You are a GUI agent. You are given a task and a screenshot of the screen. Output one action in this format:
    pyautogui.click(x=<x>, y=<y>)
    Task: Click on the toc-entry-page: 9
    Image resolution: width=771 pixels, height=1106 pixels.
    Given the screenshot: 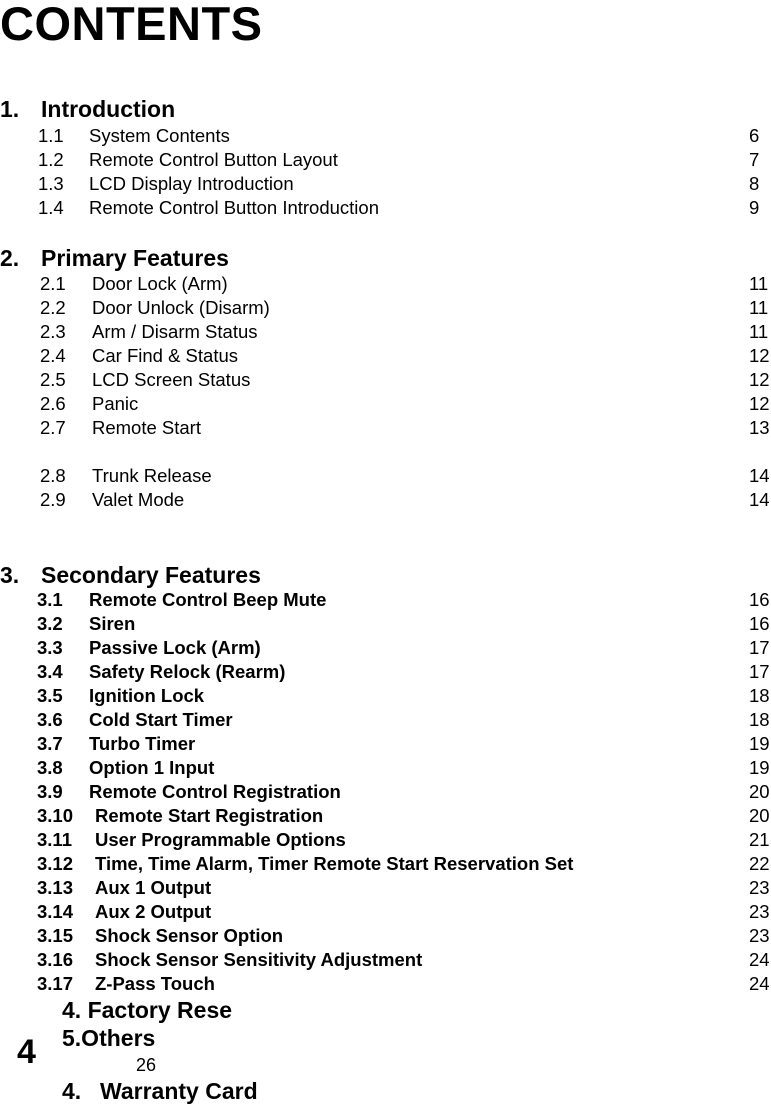 What is the action you would take?
    pyautogui.click(x=754, y=207)
    